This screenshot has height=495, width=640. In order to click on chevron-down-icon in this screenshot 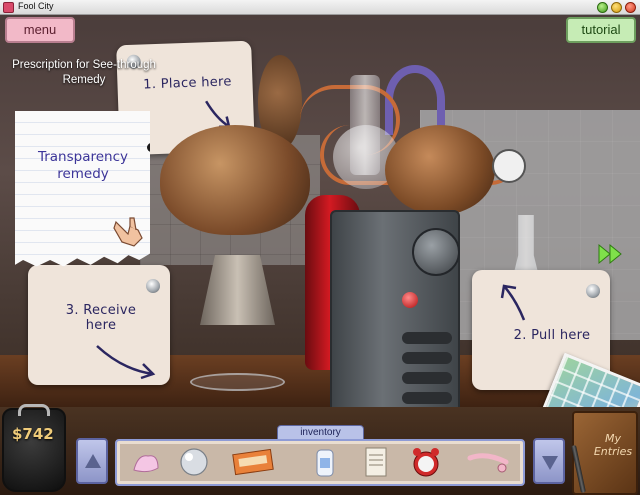, I will do `click(550, 463)`.